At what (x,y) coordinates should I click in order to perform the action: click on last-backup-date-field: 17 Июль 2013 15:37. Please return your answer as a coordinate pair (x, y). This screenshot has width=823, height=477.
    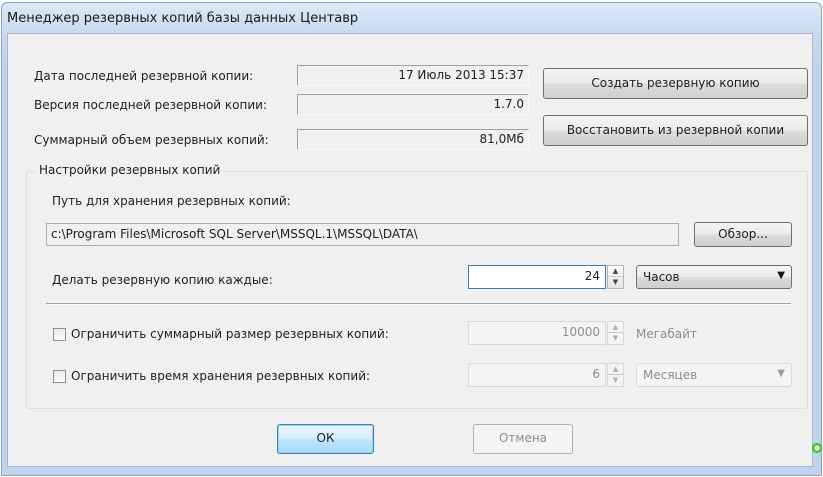
    Looking at the image, I should click on (413, 75).